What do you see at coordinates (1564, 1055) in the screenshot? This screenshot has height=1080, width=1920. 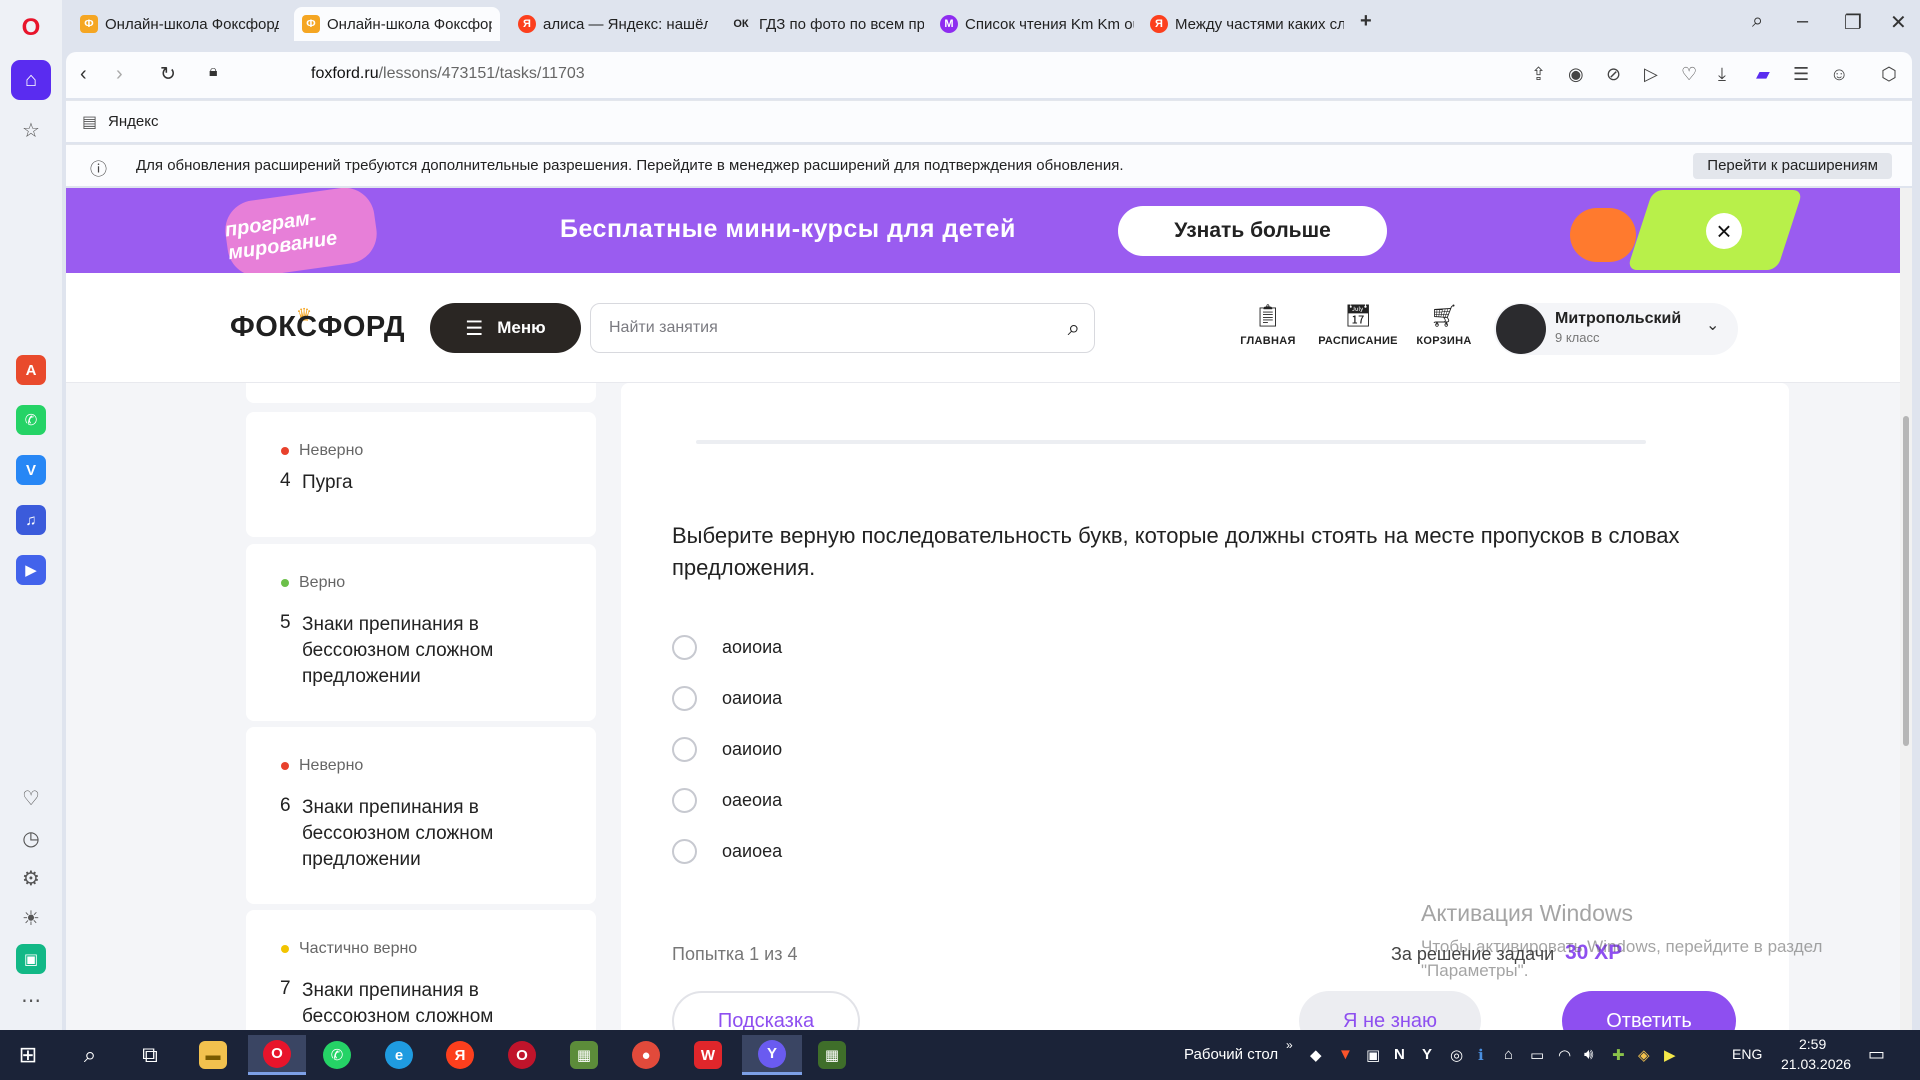 I see `wifi-icon: ◠` at bounding box center [1564, 1055].